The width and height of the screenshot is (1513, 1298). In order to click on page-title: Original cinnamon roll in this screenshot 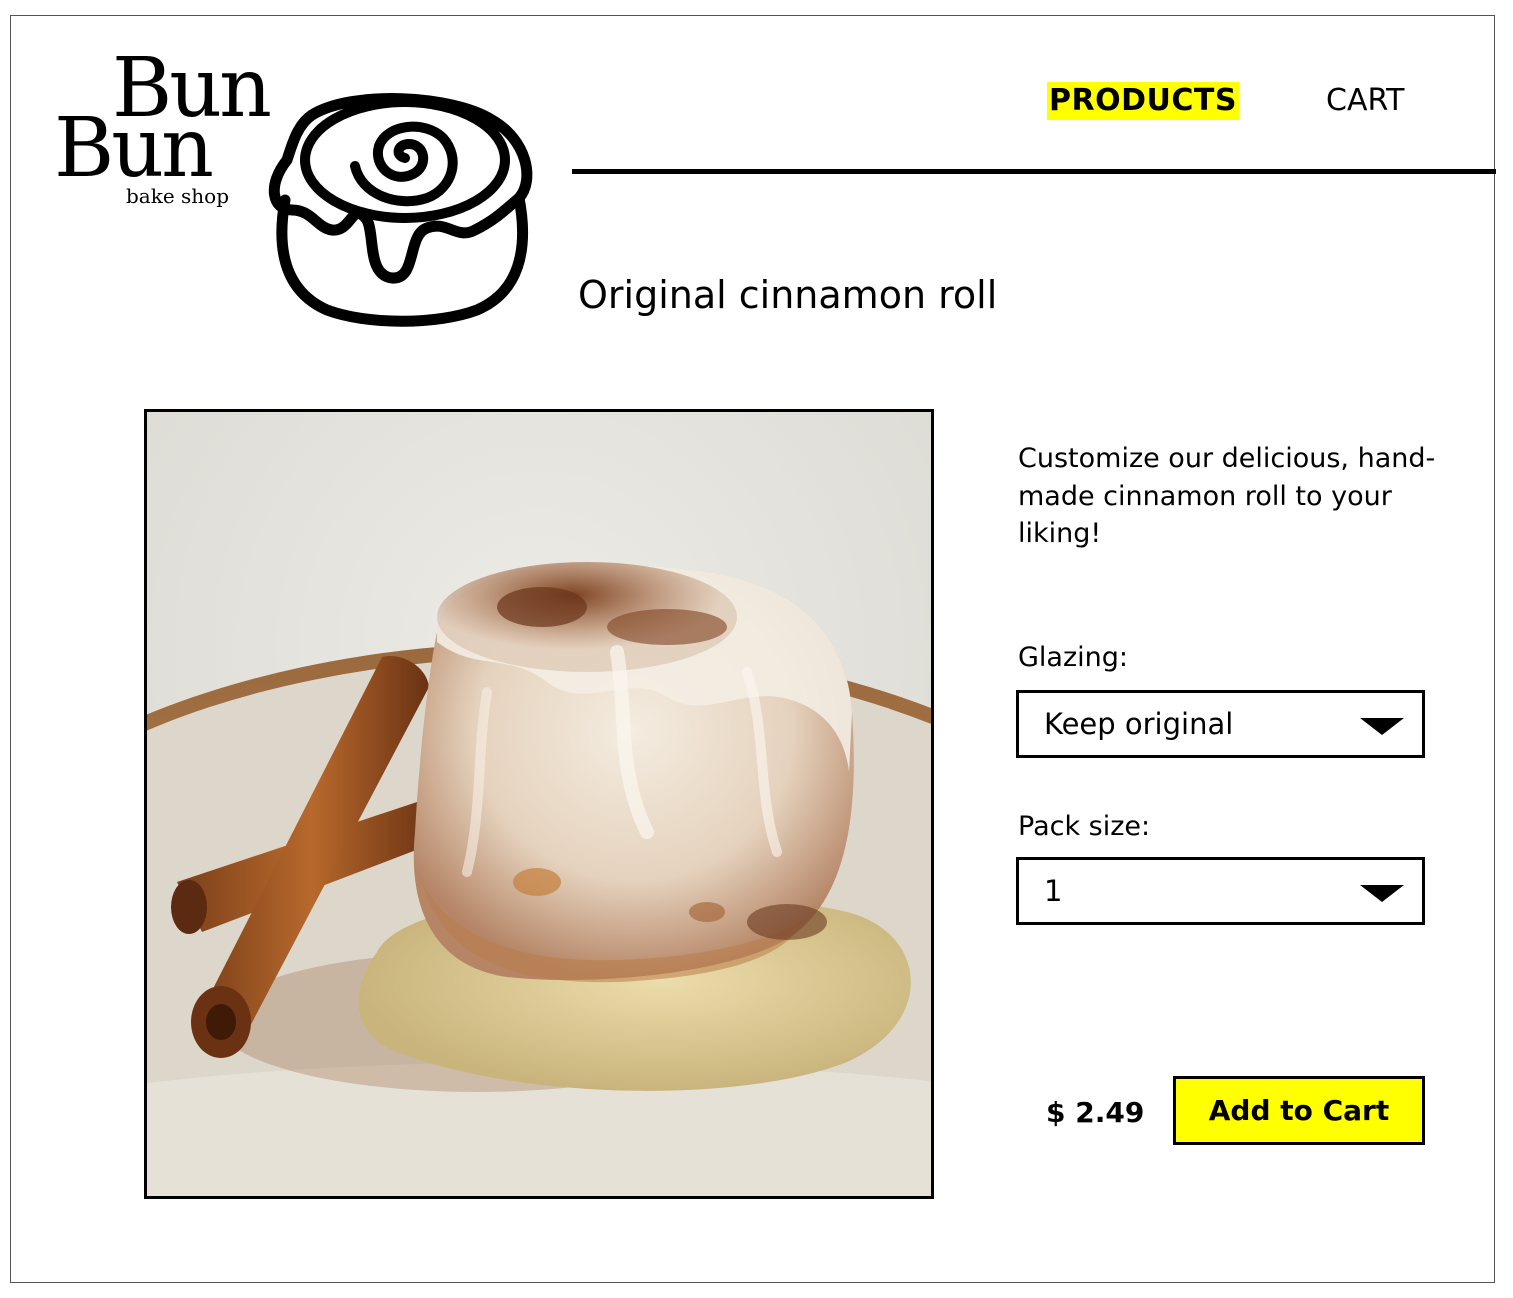, I will do `click(788, 295)`.